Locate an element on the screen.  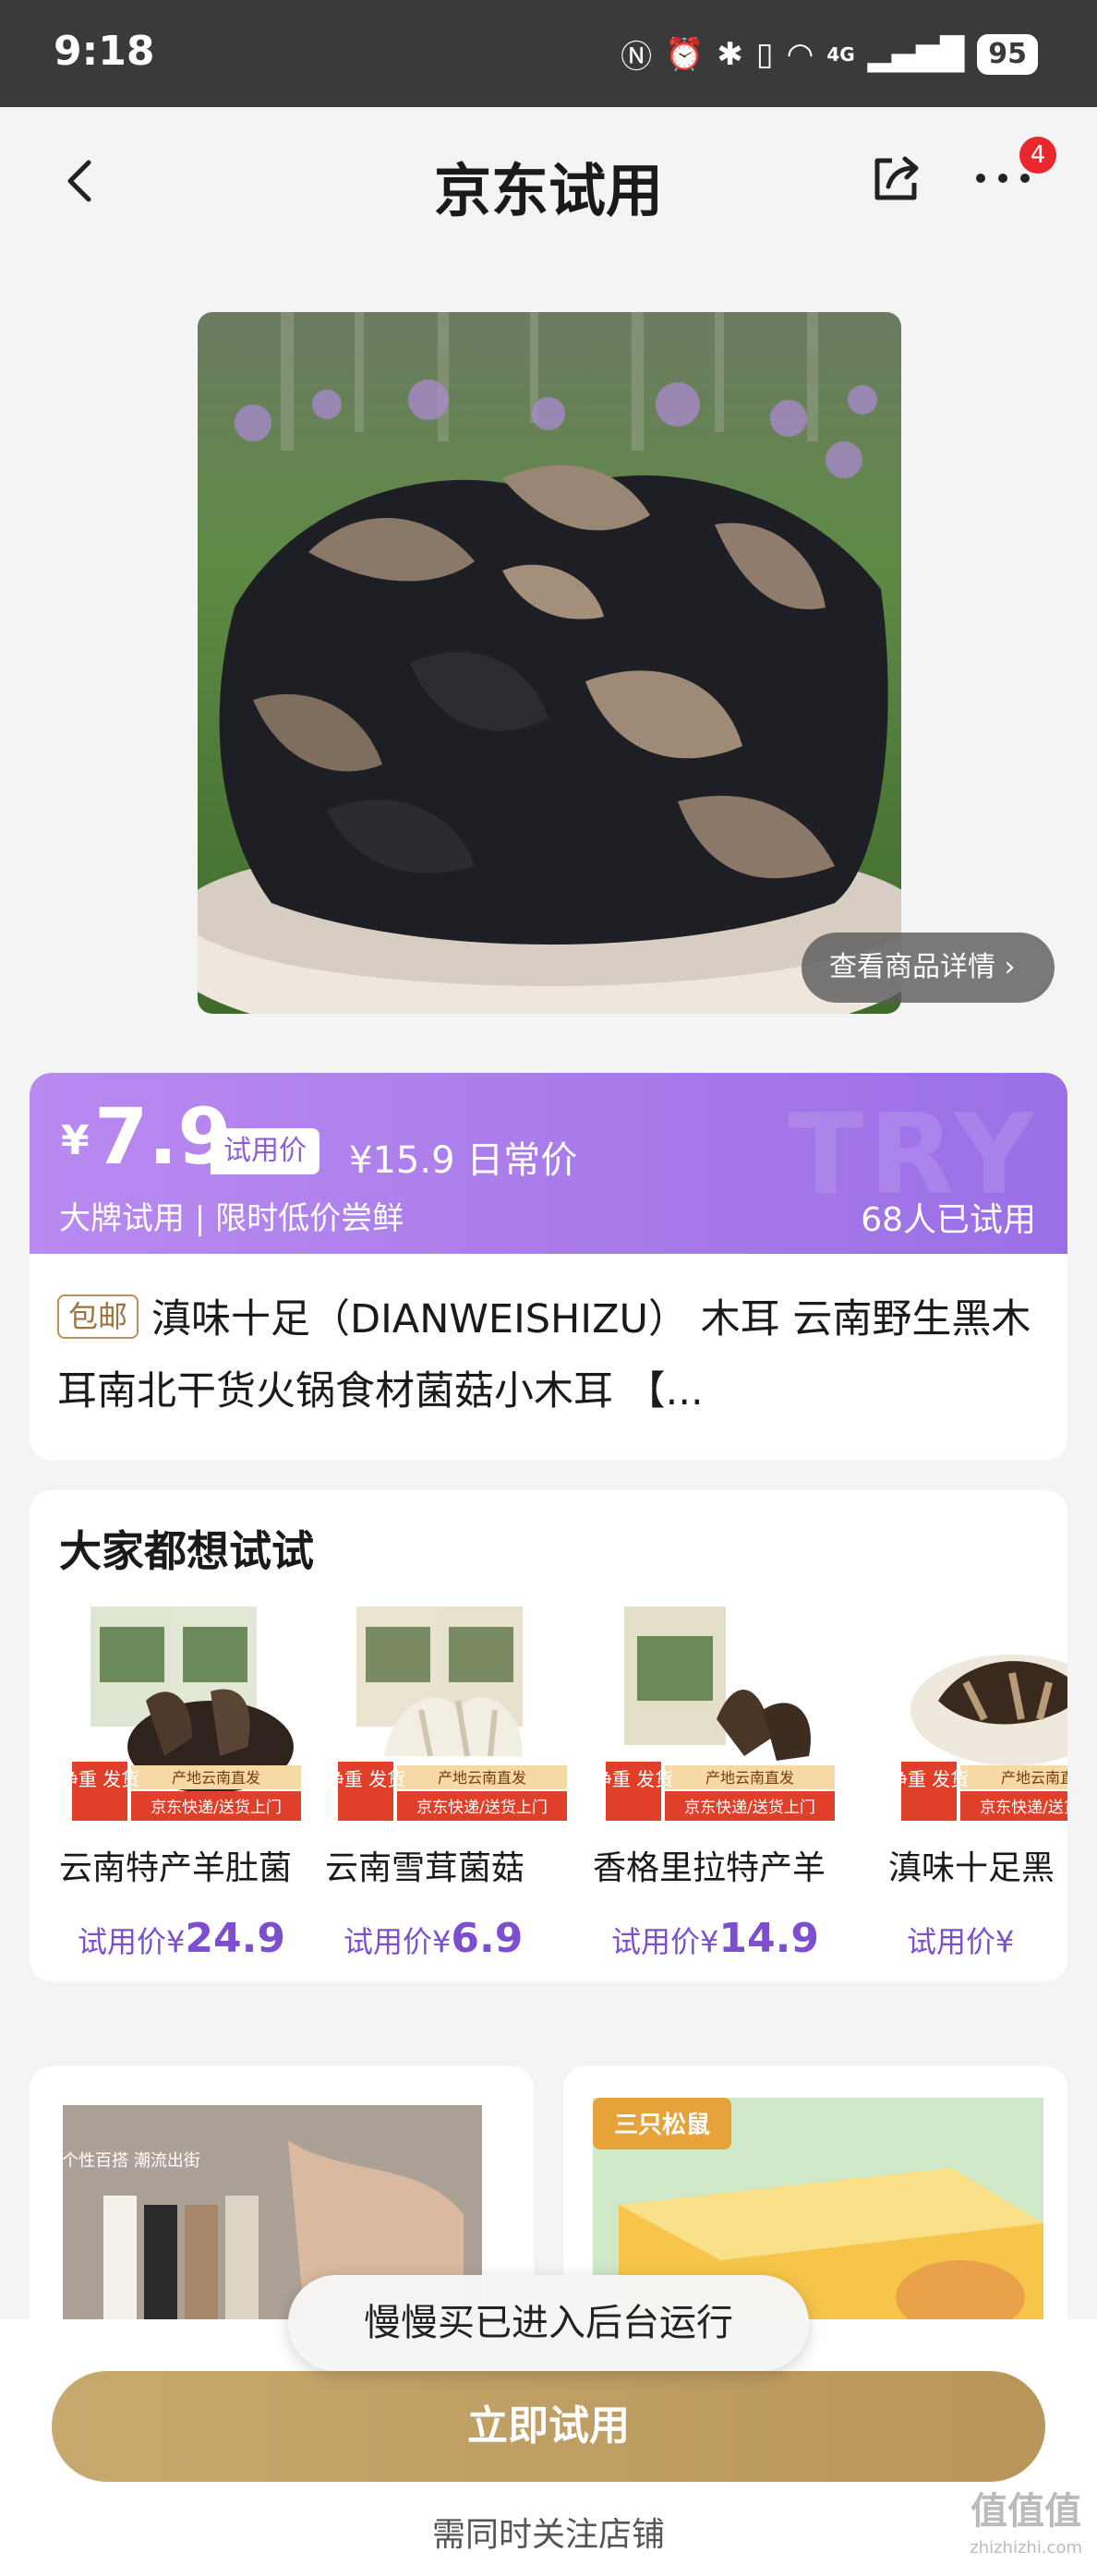
dried-mushroom-thumb: 净重 发货 产地云南直发 京东快递/送货上门 is located at coordinates (984, 1738).